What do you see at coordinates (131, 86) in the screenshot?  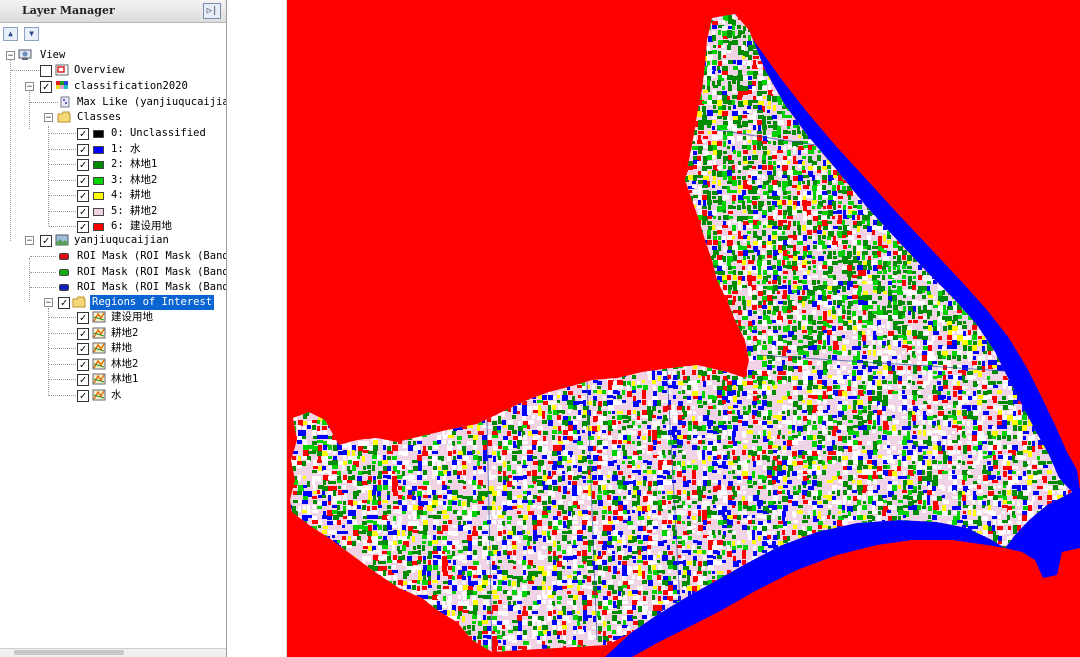 I see `tree-label-classification: classification2020` at bounding box center [131, 86].